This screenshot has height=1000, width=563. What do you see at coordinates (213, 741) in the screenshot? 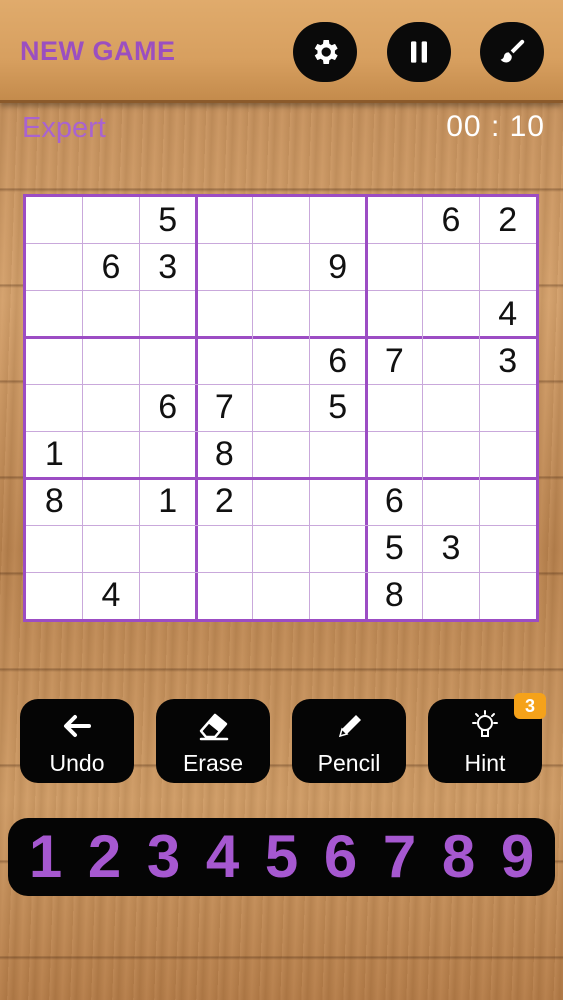
I see `erase-button: Erase` at bounding box center [213, 741].